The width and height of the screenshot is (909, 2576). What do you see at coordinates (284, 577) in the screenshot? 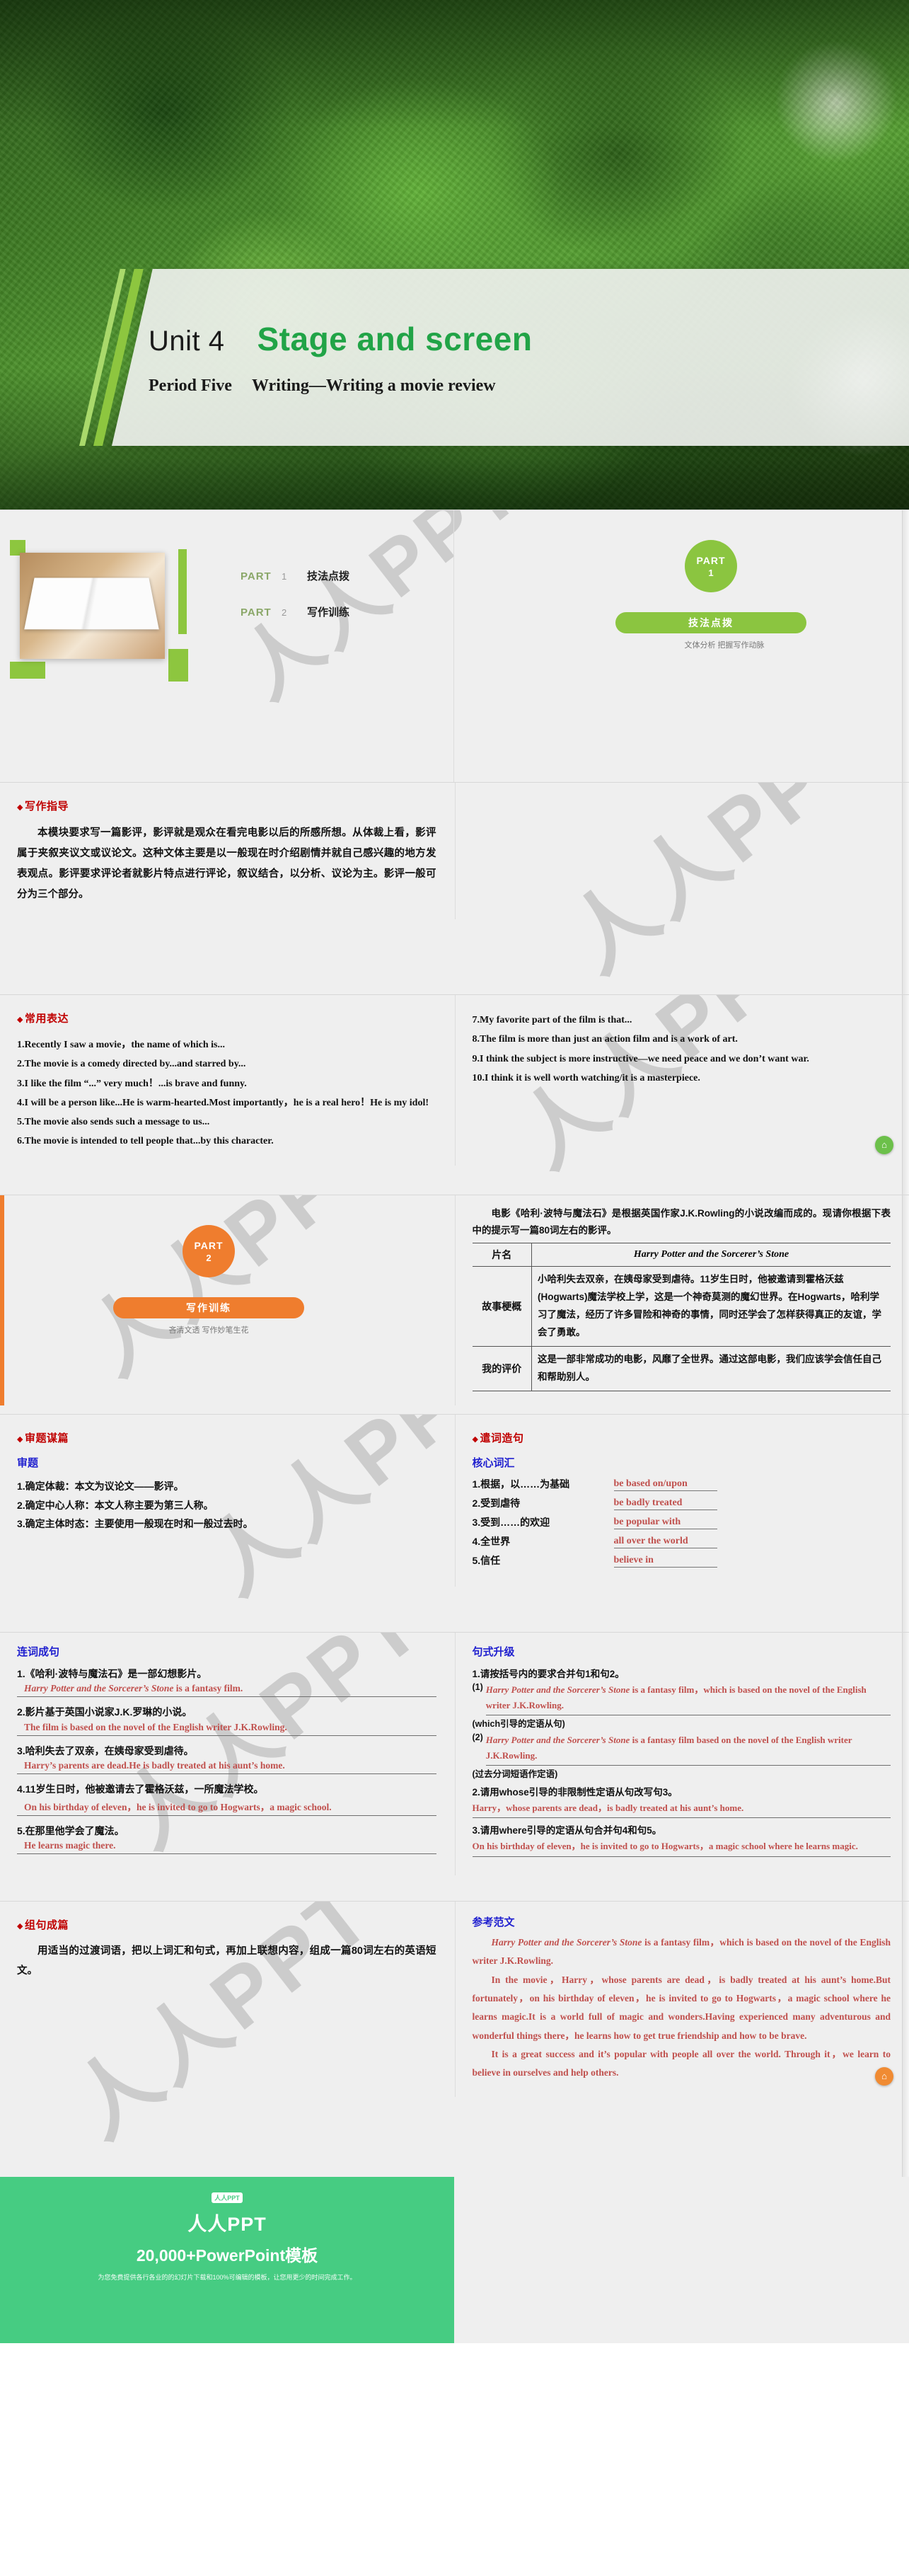
I see `part-number: 1` at bounding box center [284, 577].